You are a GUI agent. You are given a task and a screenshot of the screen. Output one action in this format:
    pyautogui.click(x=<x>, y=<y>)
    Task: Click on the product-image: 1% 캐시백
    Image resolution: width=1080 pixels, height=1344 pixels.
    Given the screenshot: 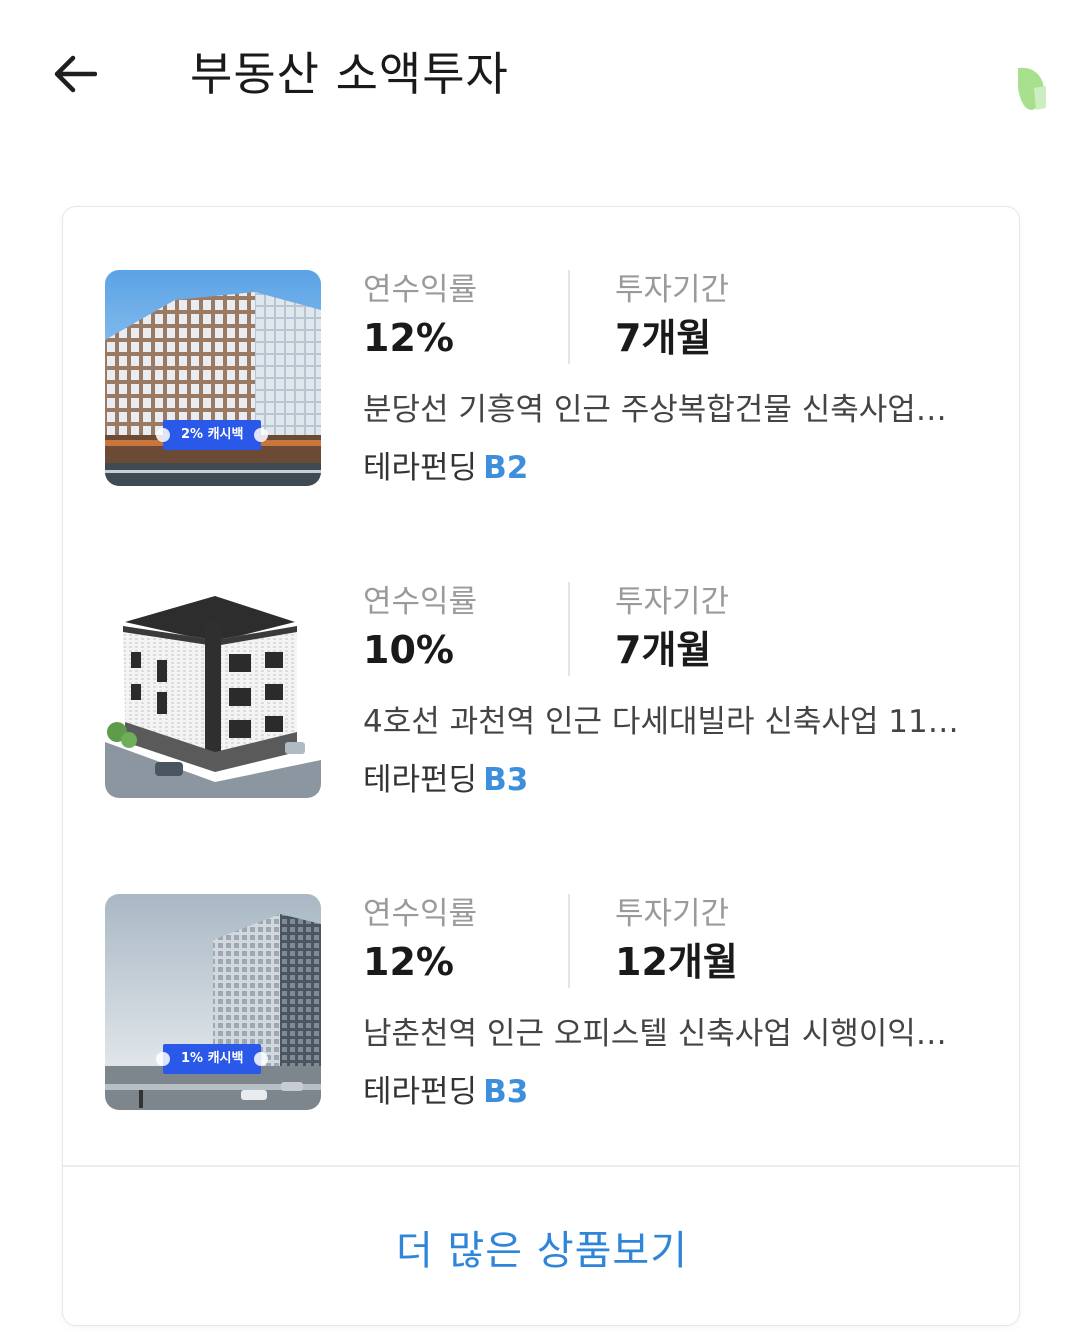 What is the action you would take?
    pyautogui.click(x=213, y=1002)
    